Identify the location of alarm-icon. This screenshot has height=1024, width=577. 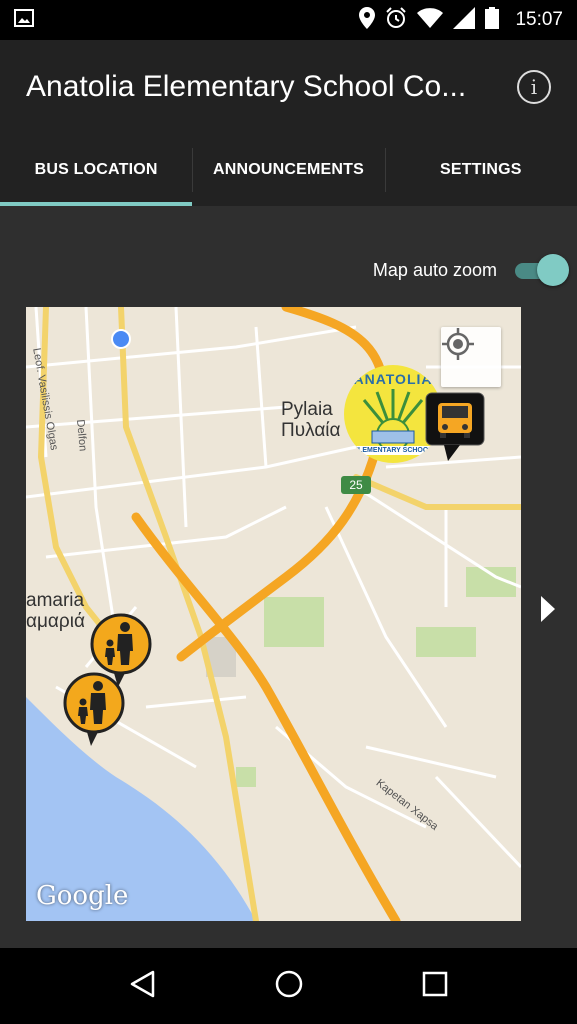
(396, 20).